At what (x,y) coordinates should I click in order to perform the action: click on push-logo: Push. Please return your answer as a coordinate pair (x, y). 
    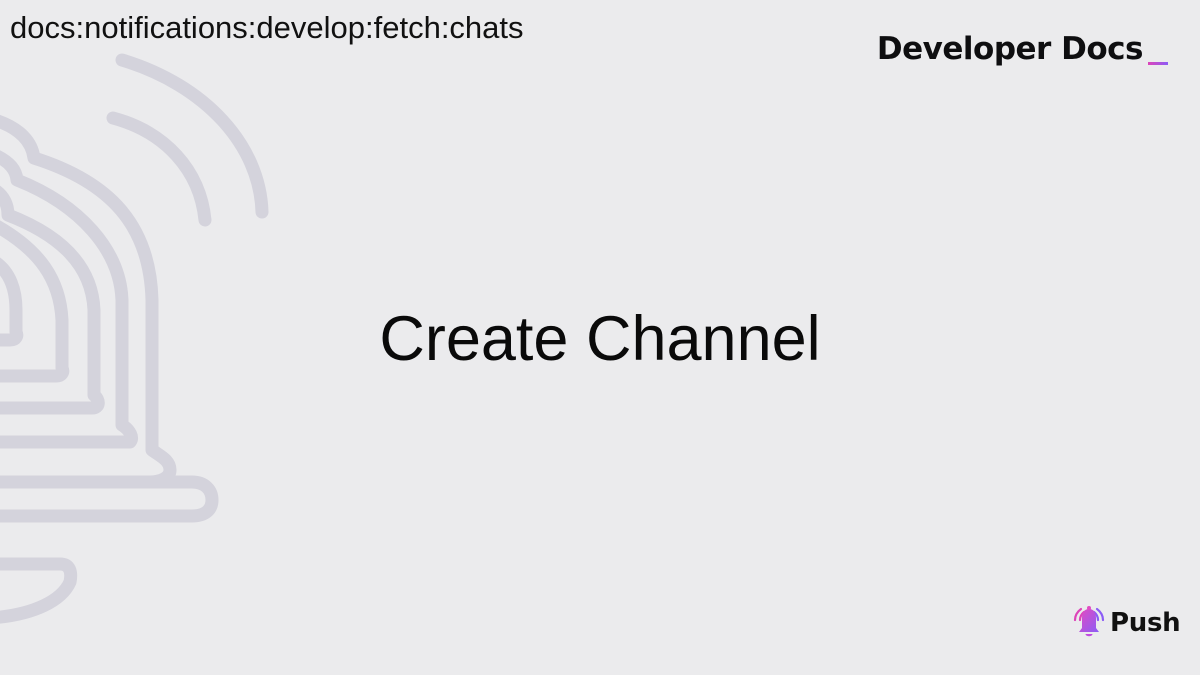
    Looking at the image, I should click on (1126, 623).